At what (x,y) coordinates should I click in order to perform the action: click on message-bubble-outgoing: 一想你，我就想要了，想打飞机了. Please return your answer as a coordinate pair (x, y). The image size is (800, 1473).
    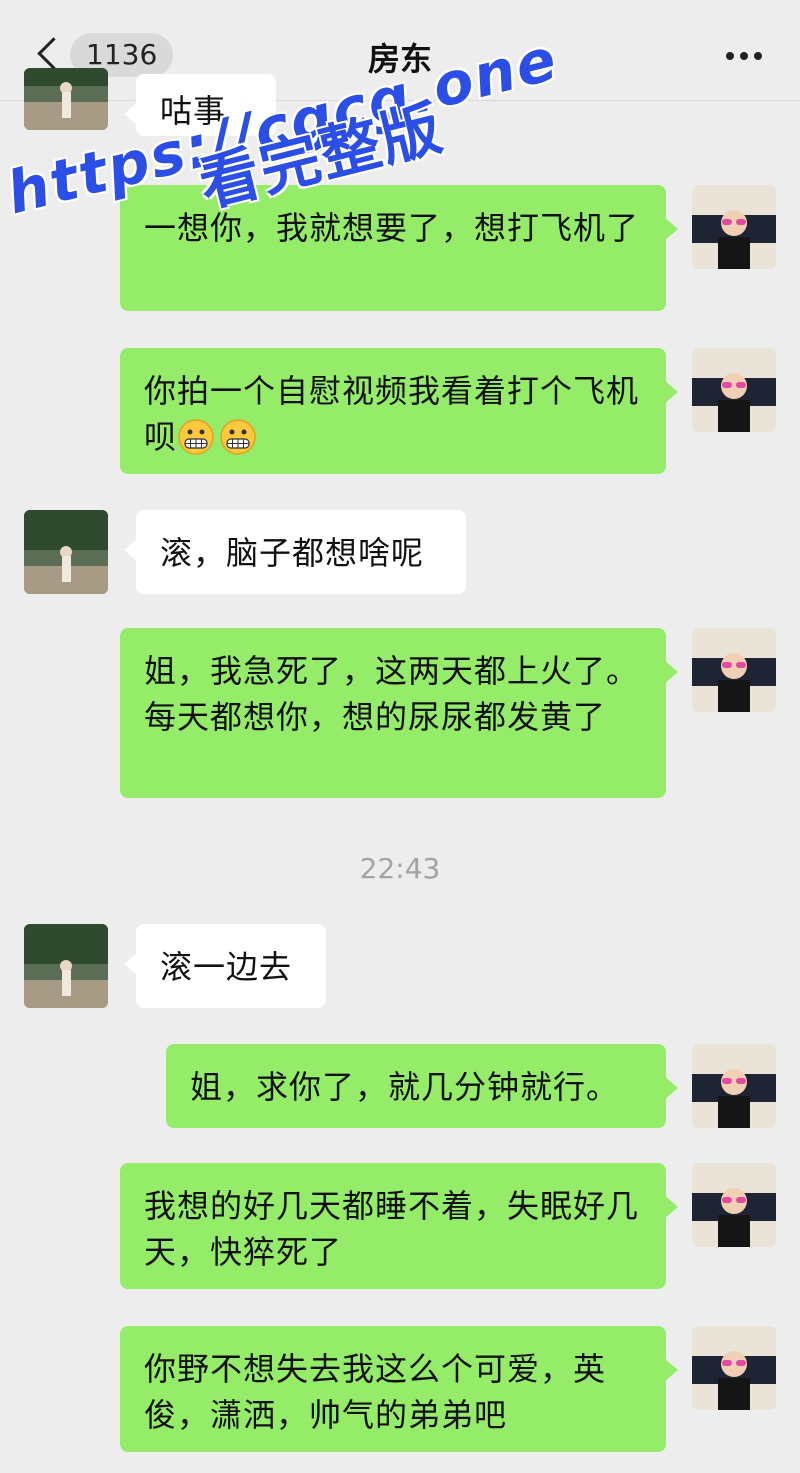
    Looking at the image, I should click on (399, 248).